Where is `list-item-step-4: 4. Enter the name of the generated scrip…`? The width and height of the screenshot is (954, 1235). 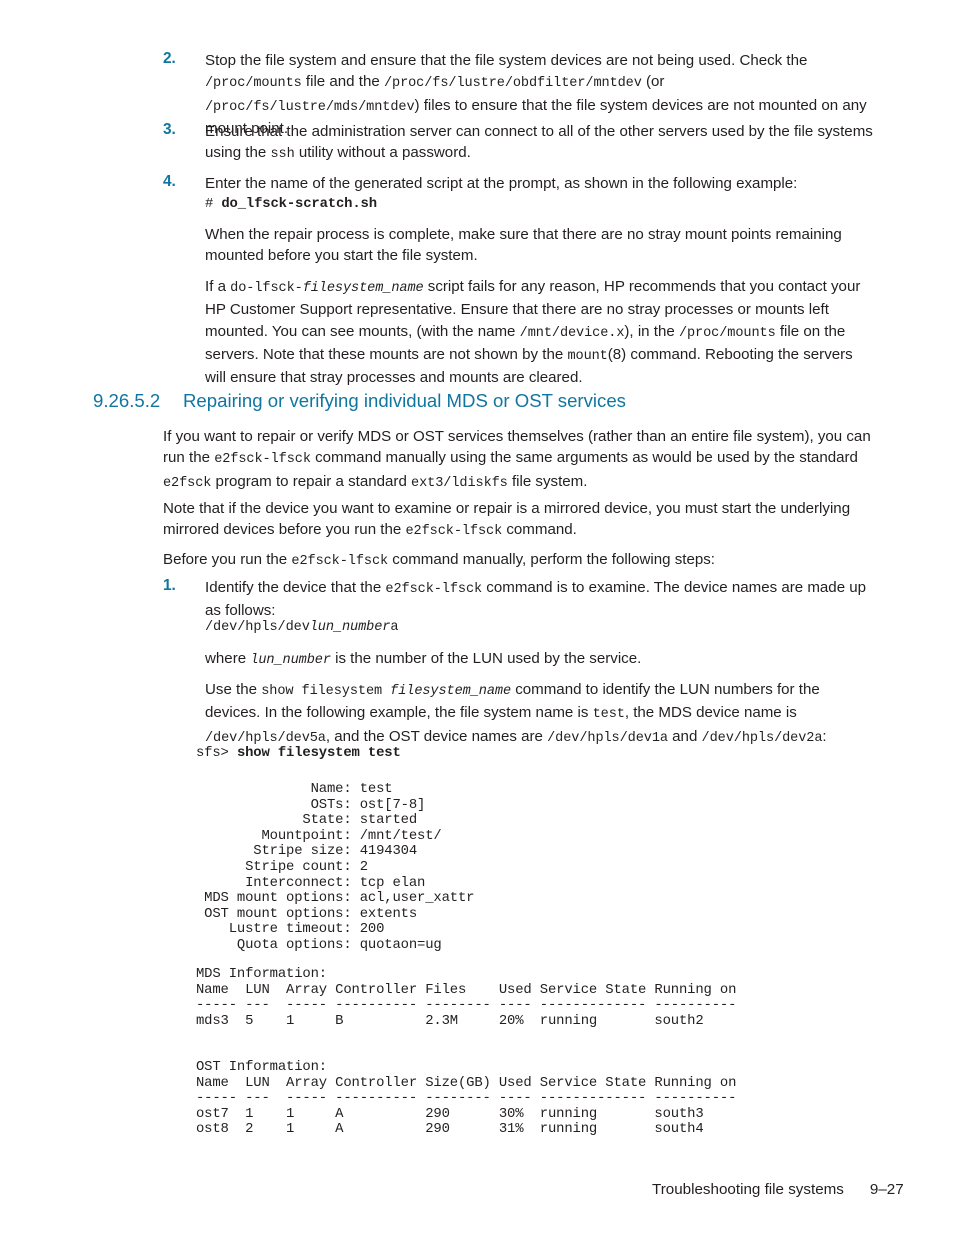
list-item-step-4: 4. Enter the name of the generated scrip… is located at coordinates (518, 183).